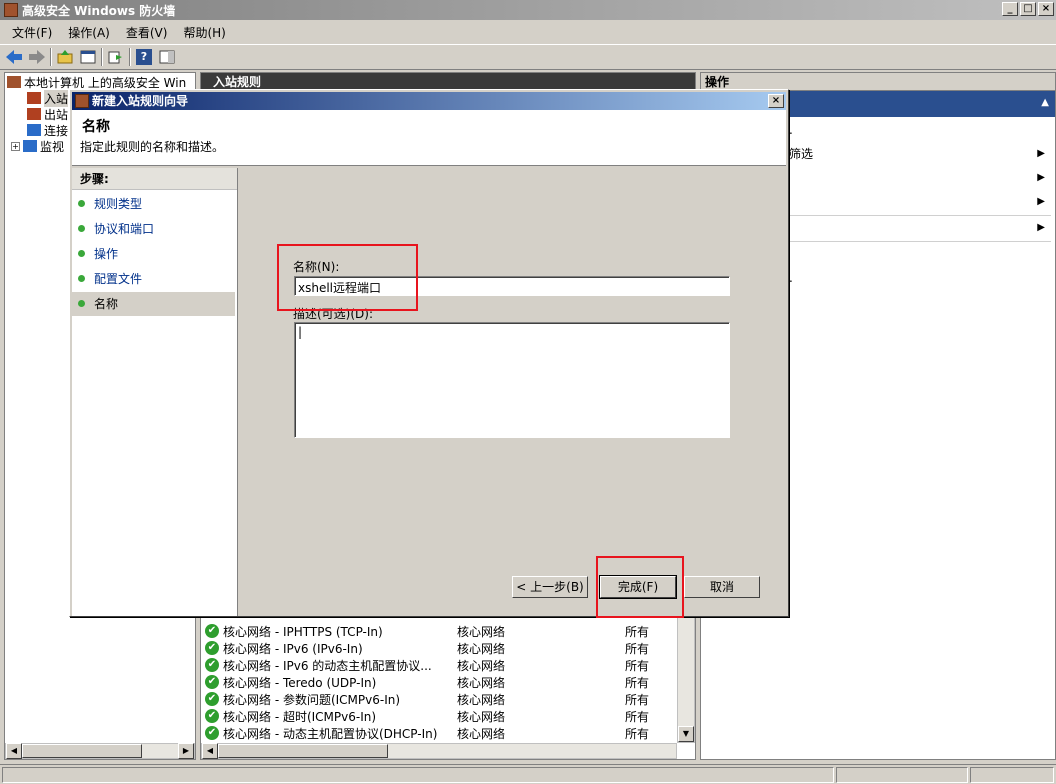 The height and width of the screenshot is (784, 1056). I want to click on action-label: ., so click(791, 278).